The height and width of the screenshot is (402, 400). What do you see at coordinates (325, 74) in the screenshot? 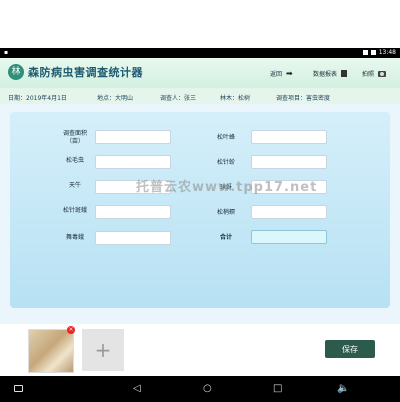
I see `report-label: 数据报表` at bounding box center [325, 74].